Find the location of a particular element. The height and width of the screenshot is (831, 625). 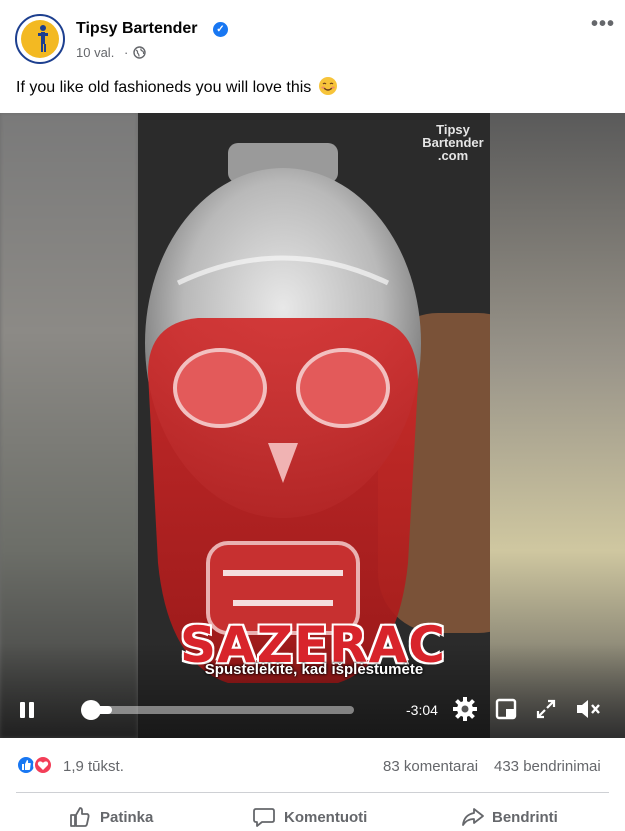

like-button: Patinka is located at coordinates (121, 814).